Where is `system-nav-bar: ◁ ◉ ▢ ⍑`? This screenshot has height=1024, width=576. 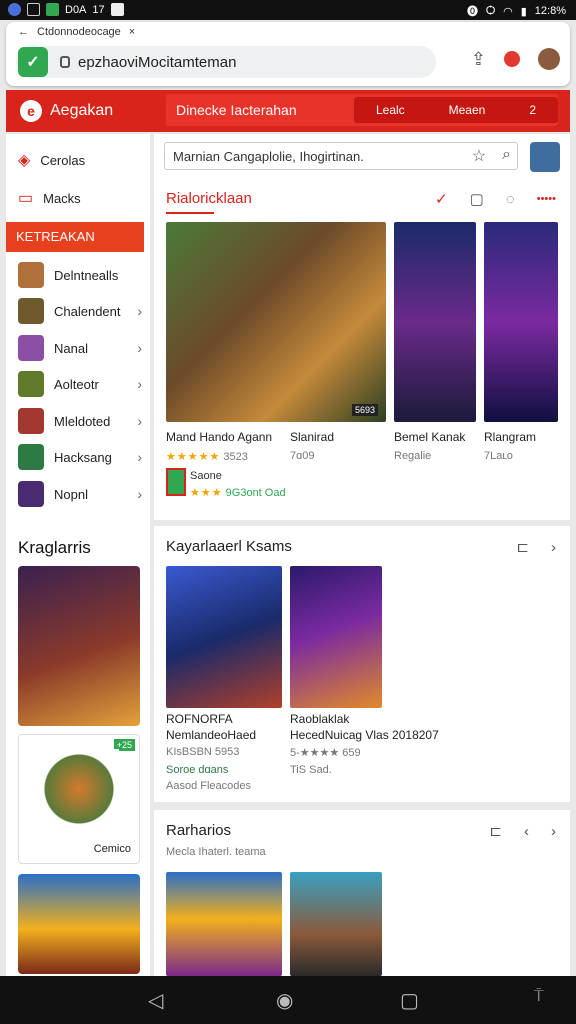 system-nav-bar: ◁ ◉ ▢ ⍑ is located at coordinates (288, 1000).